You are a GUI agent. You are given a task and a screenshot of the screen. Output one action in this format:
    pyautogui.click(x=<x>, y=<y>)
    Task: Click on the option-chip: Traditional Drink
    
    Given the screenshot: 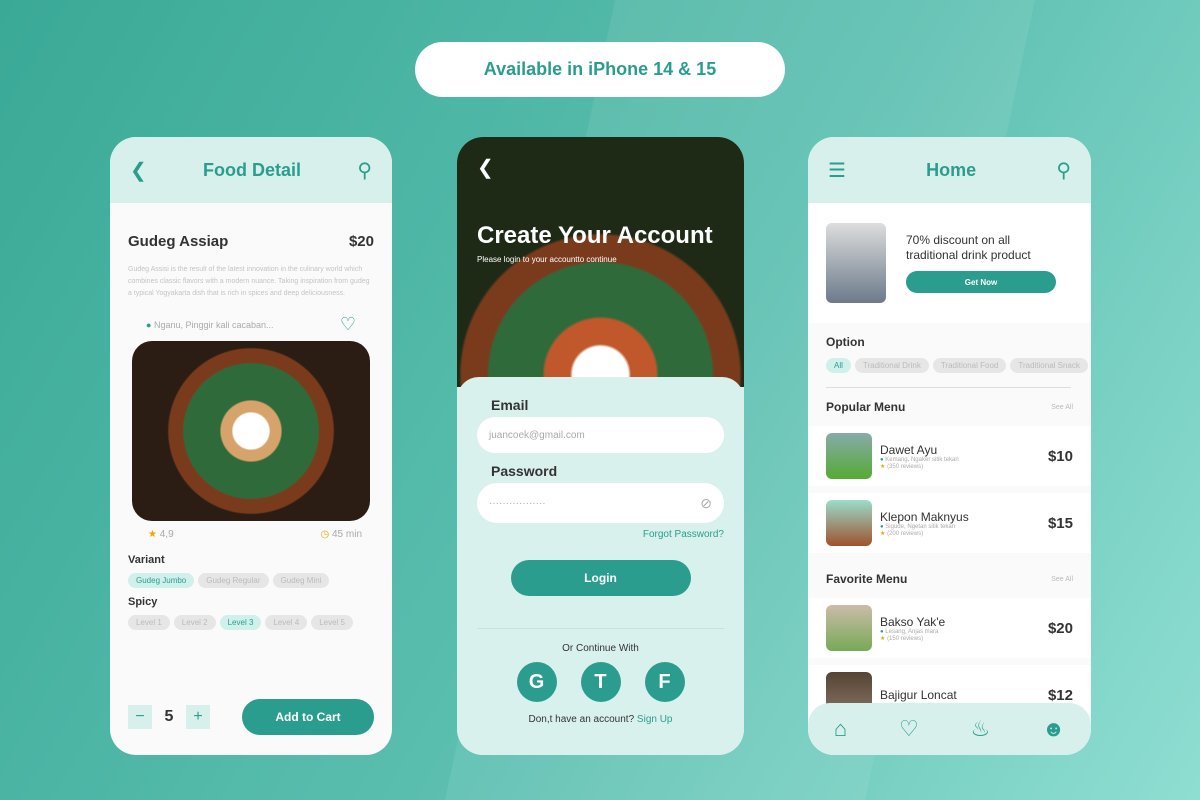 What is the action you would take?
    pyautogui.click(x=891, y=365)
    